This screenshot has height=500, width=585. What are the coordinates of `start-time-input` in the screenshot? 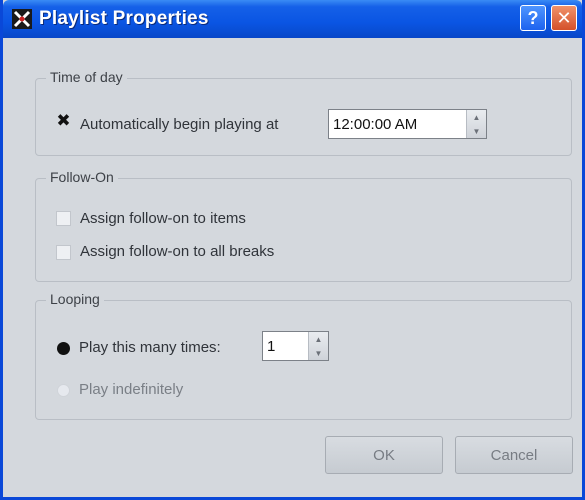 It's located at (397, 124).